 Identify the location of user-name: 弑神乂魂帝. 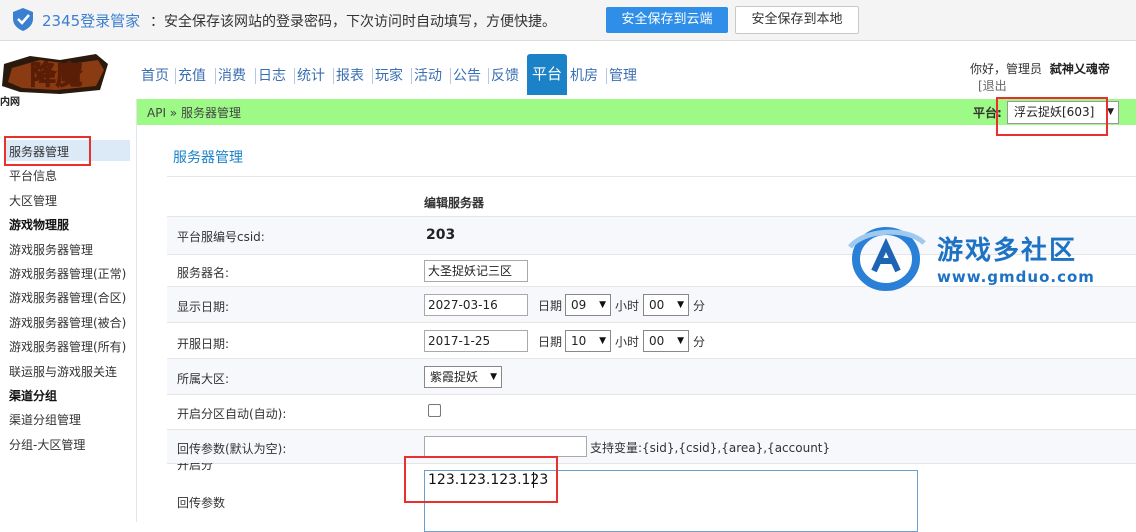
(1079, 69).